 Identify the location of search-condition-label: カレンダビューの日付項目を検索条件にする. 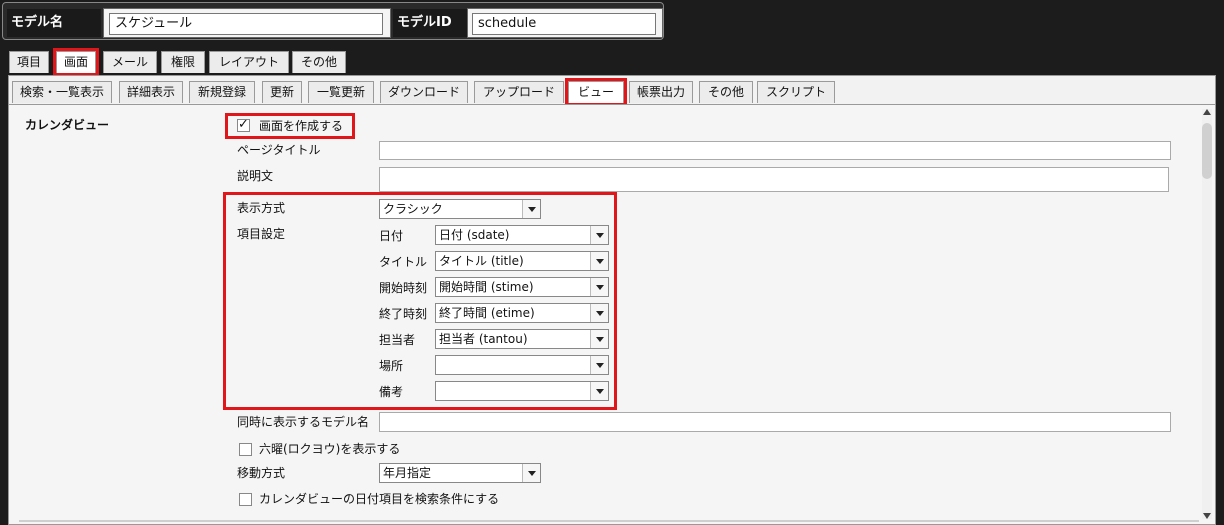
(379, 499).